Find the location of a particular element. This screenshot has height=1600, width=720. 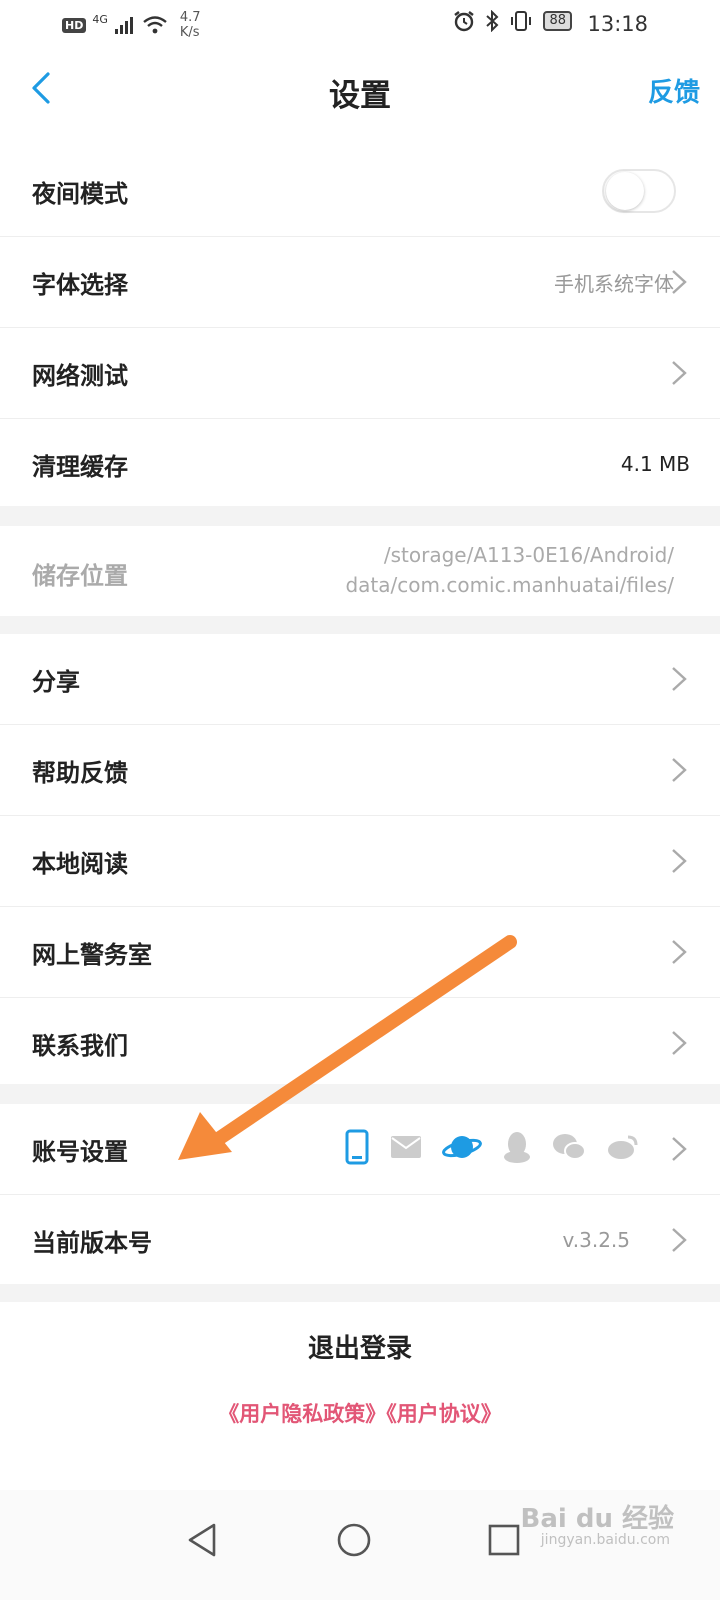

network-type: 4G is located at coordinates (100, 19).